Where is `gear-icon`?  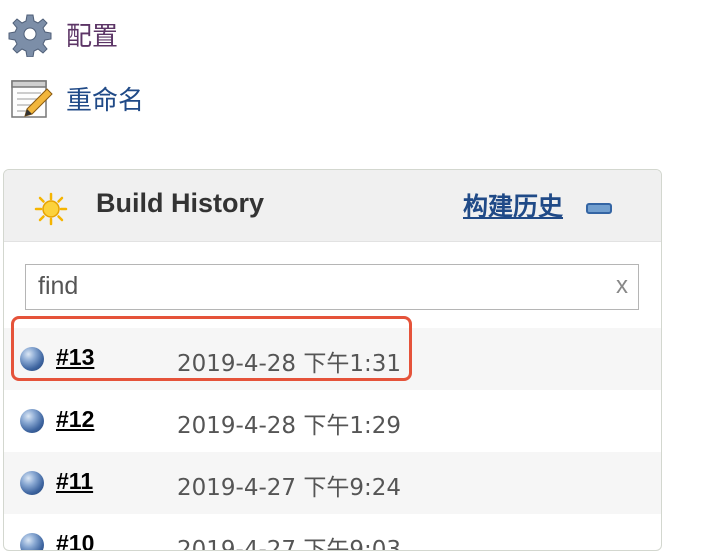 gear-icon is located at coordinates (30, 34).